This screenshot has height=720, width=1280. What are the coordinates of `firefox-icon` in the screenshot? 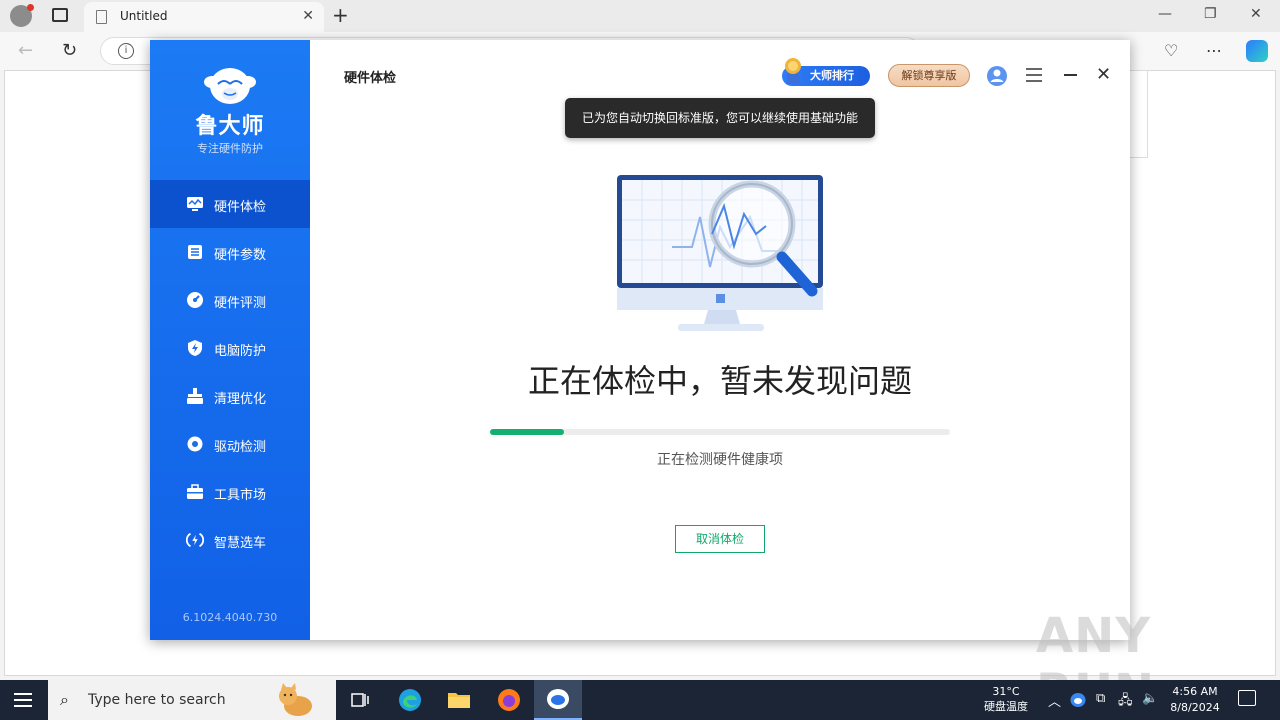 It's located at (509, 700).